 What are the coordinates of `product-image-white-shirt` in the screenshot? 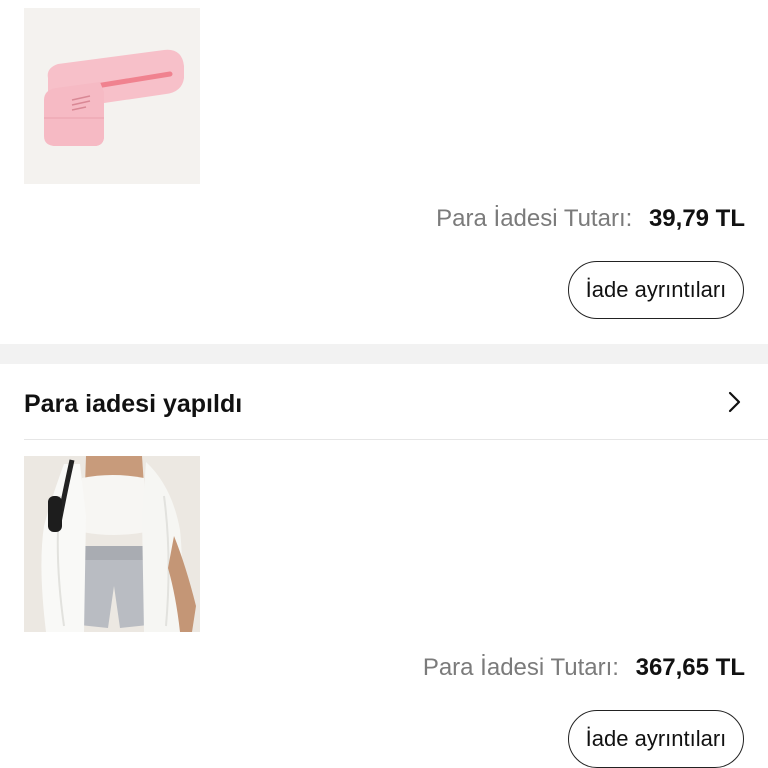 It's located at (112, 544).